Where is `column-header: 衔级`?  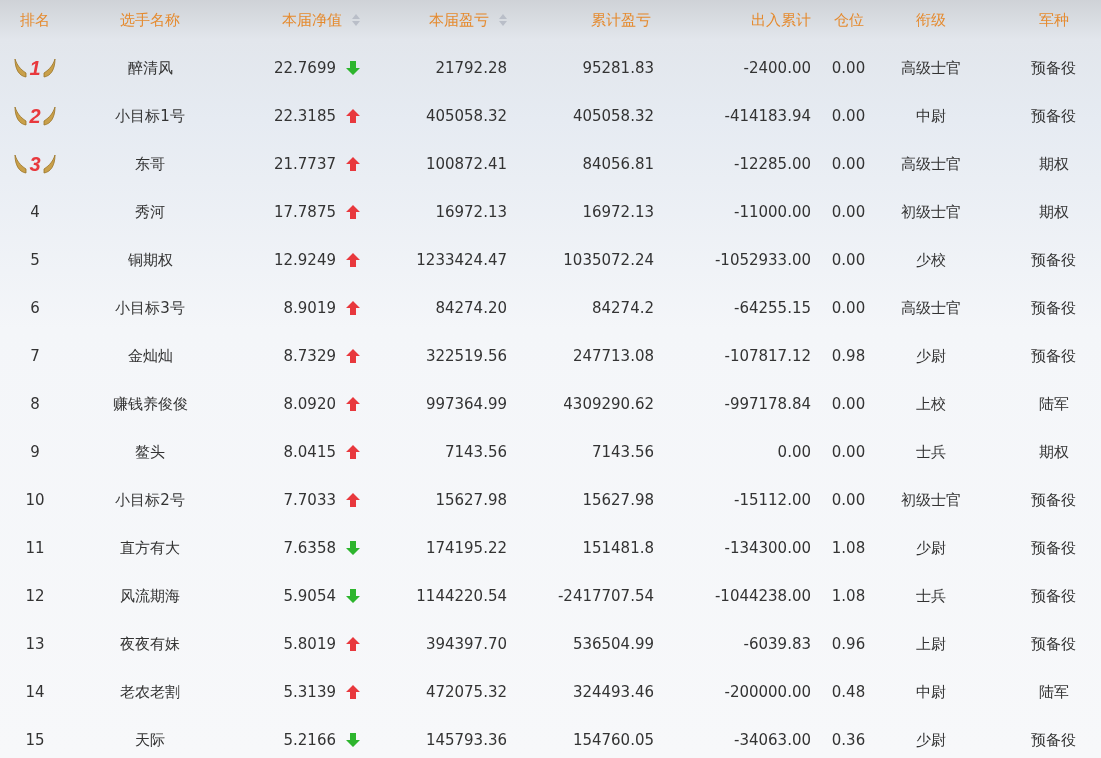
column-header: 衔级 is located at coordinates (931, 20).